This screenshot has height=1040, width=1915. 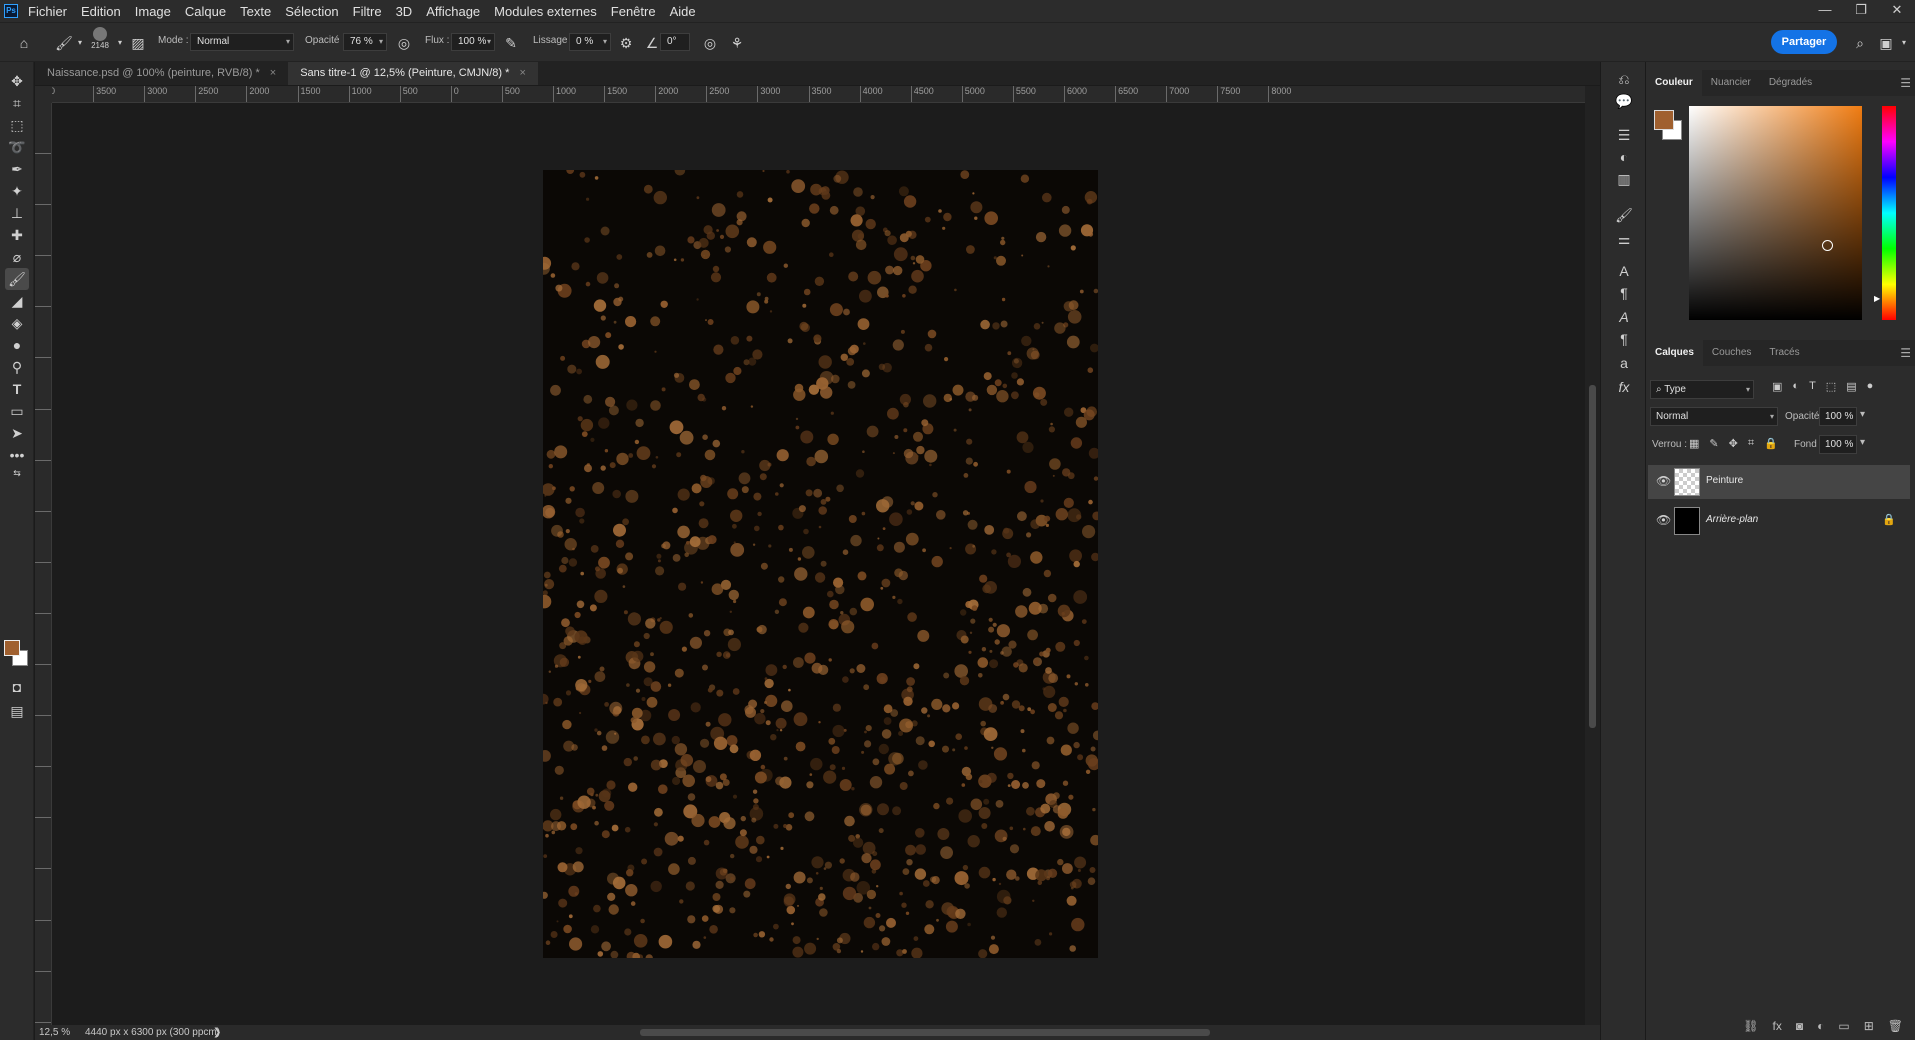 I want to click on chevron-down-icon: ▾, so click(x=1862, y=442).